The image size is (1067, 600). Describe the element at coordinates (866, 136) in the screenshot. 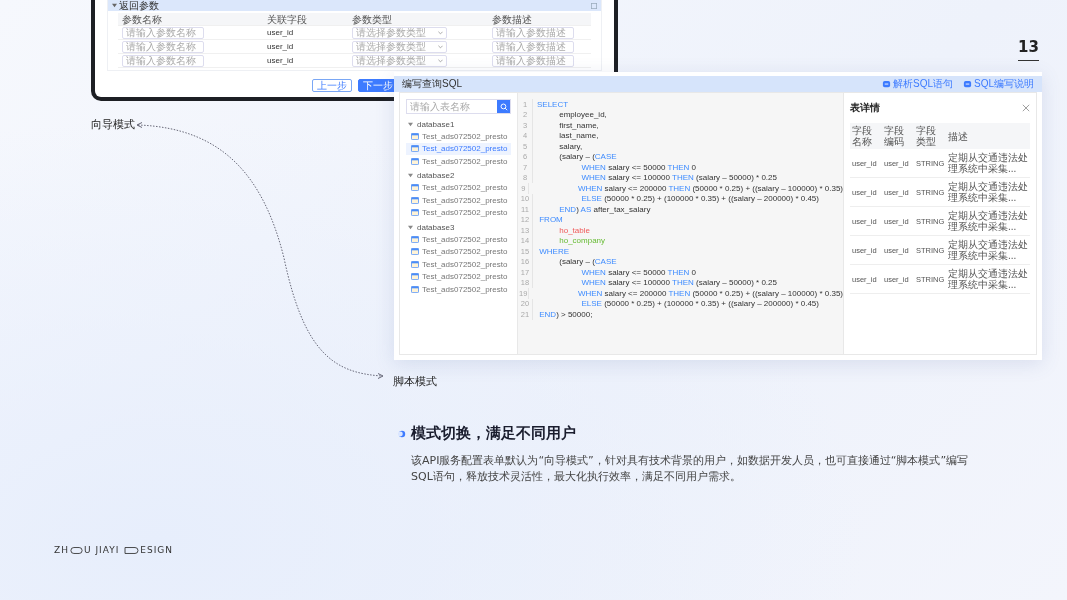

I see `column-header: 字段名称` at that location.